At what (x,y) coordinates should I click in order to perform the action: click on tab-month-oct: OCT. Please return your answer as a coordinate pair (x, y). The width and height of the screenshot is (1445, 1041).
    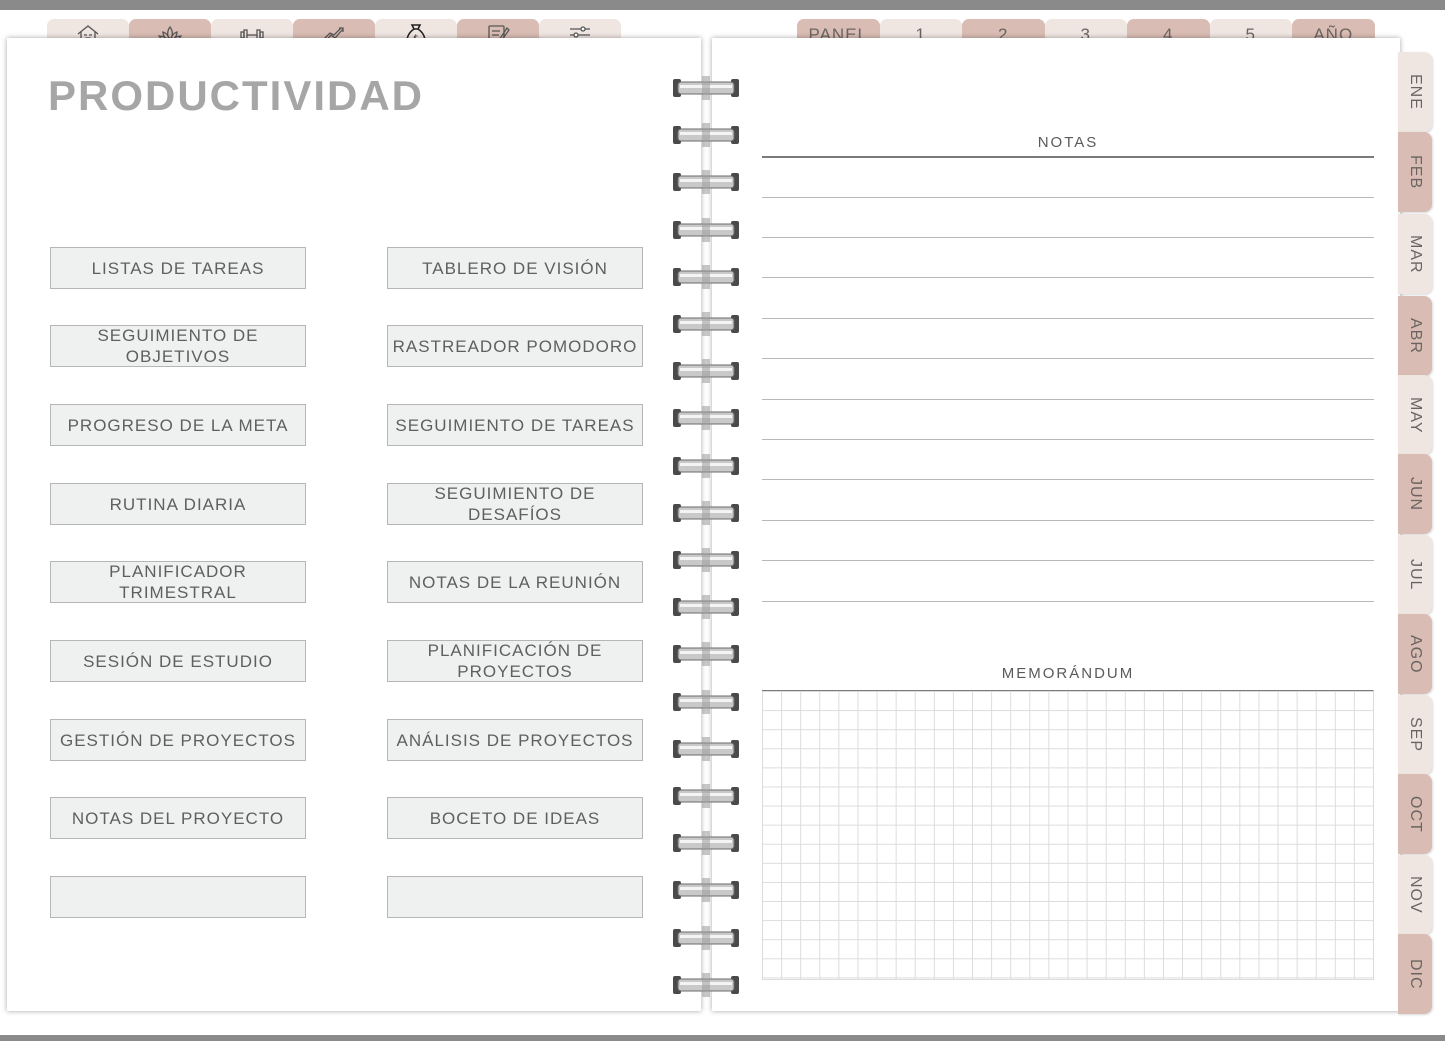
    Looking at the image, I should click on (1415, 814).